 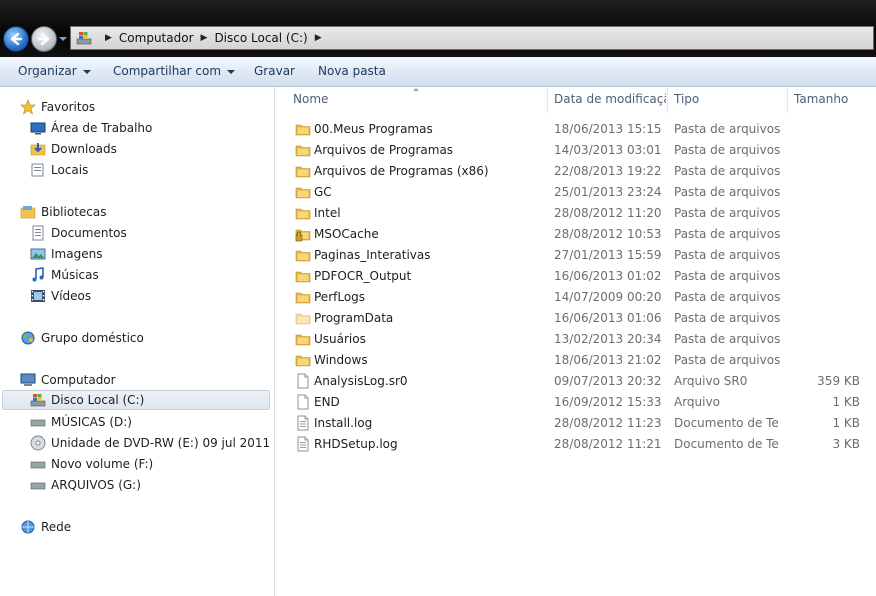 I want to click on nav-documents: Documentos, so click(x=78, y=233).